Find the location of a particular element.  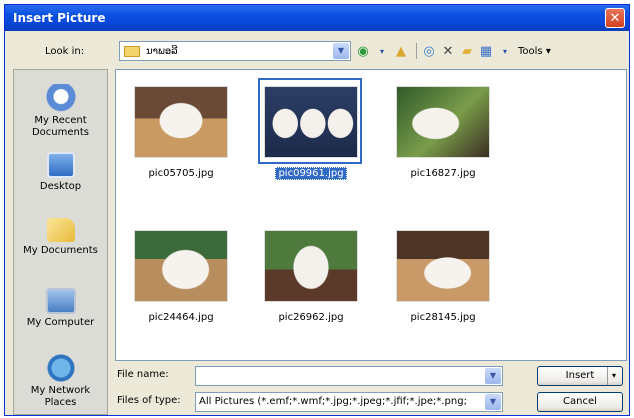

file-name: pic28145.jpg is located at coordinates (443, 317).